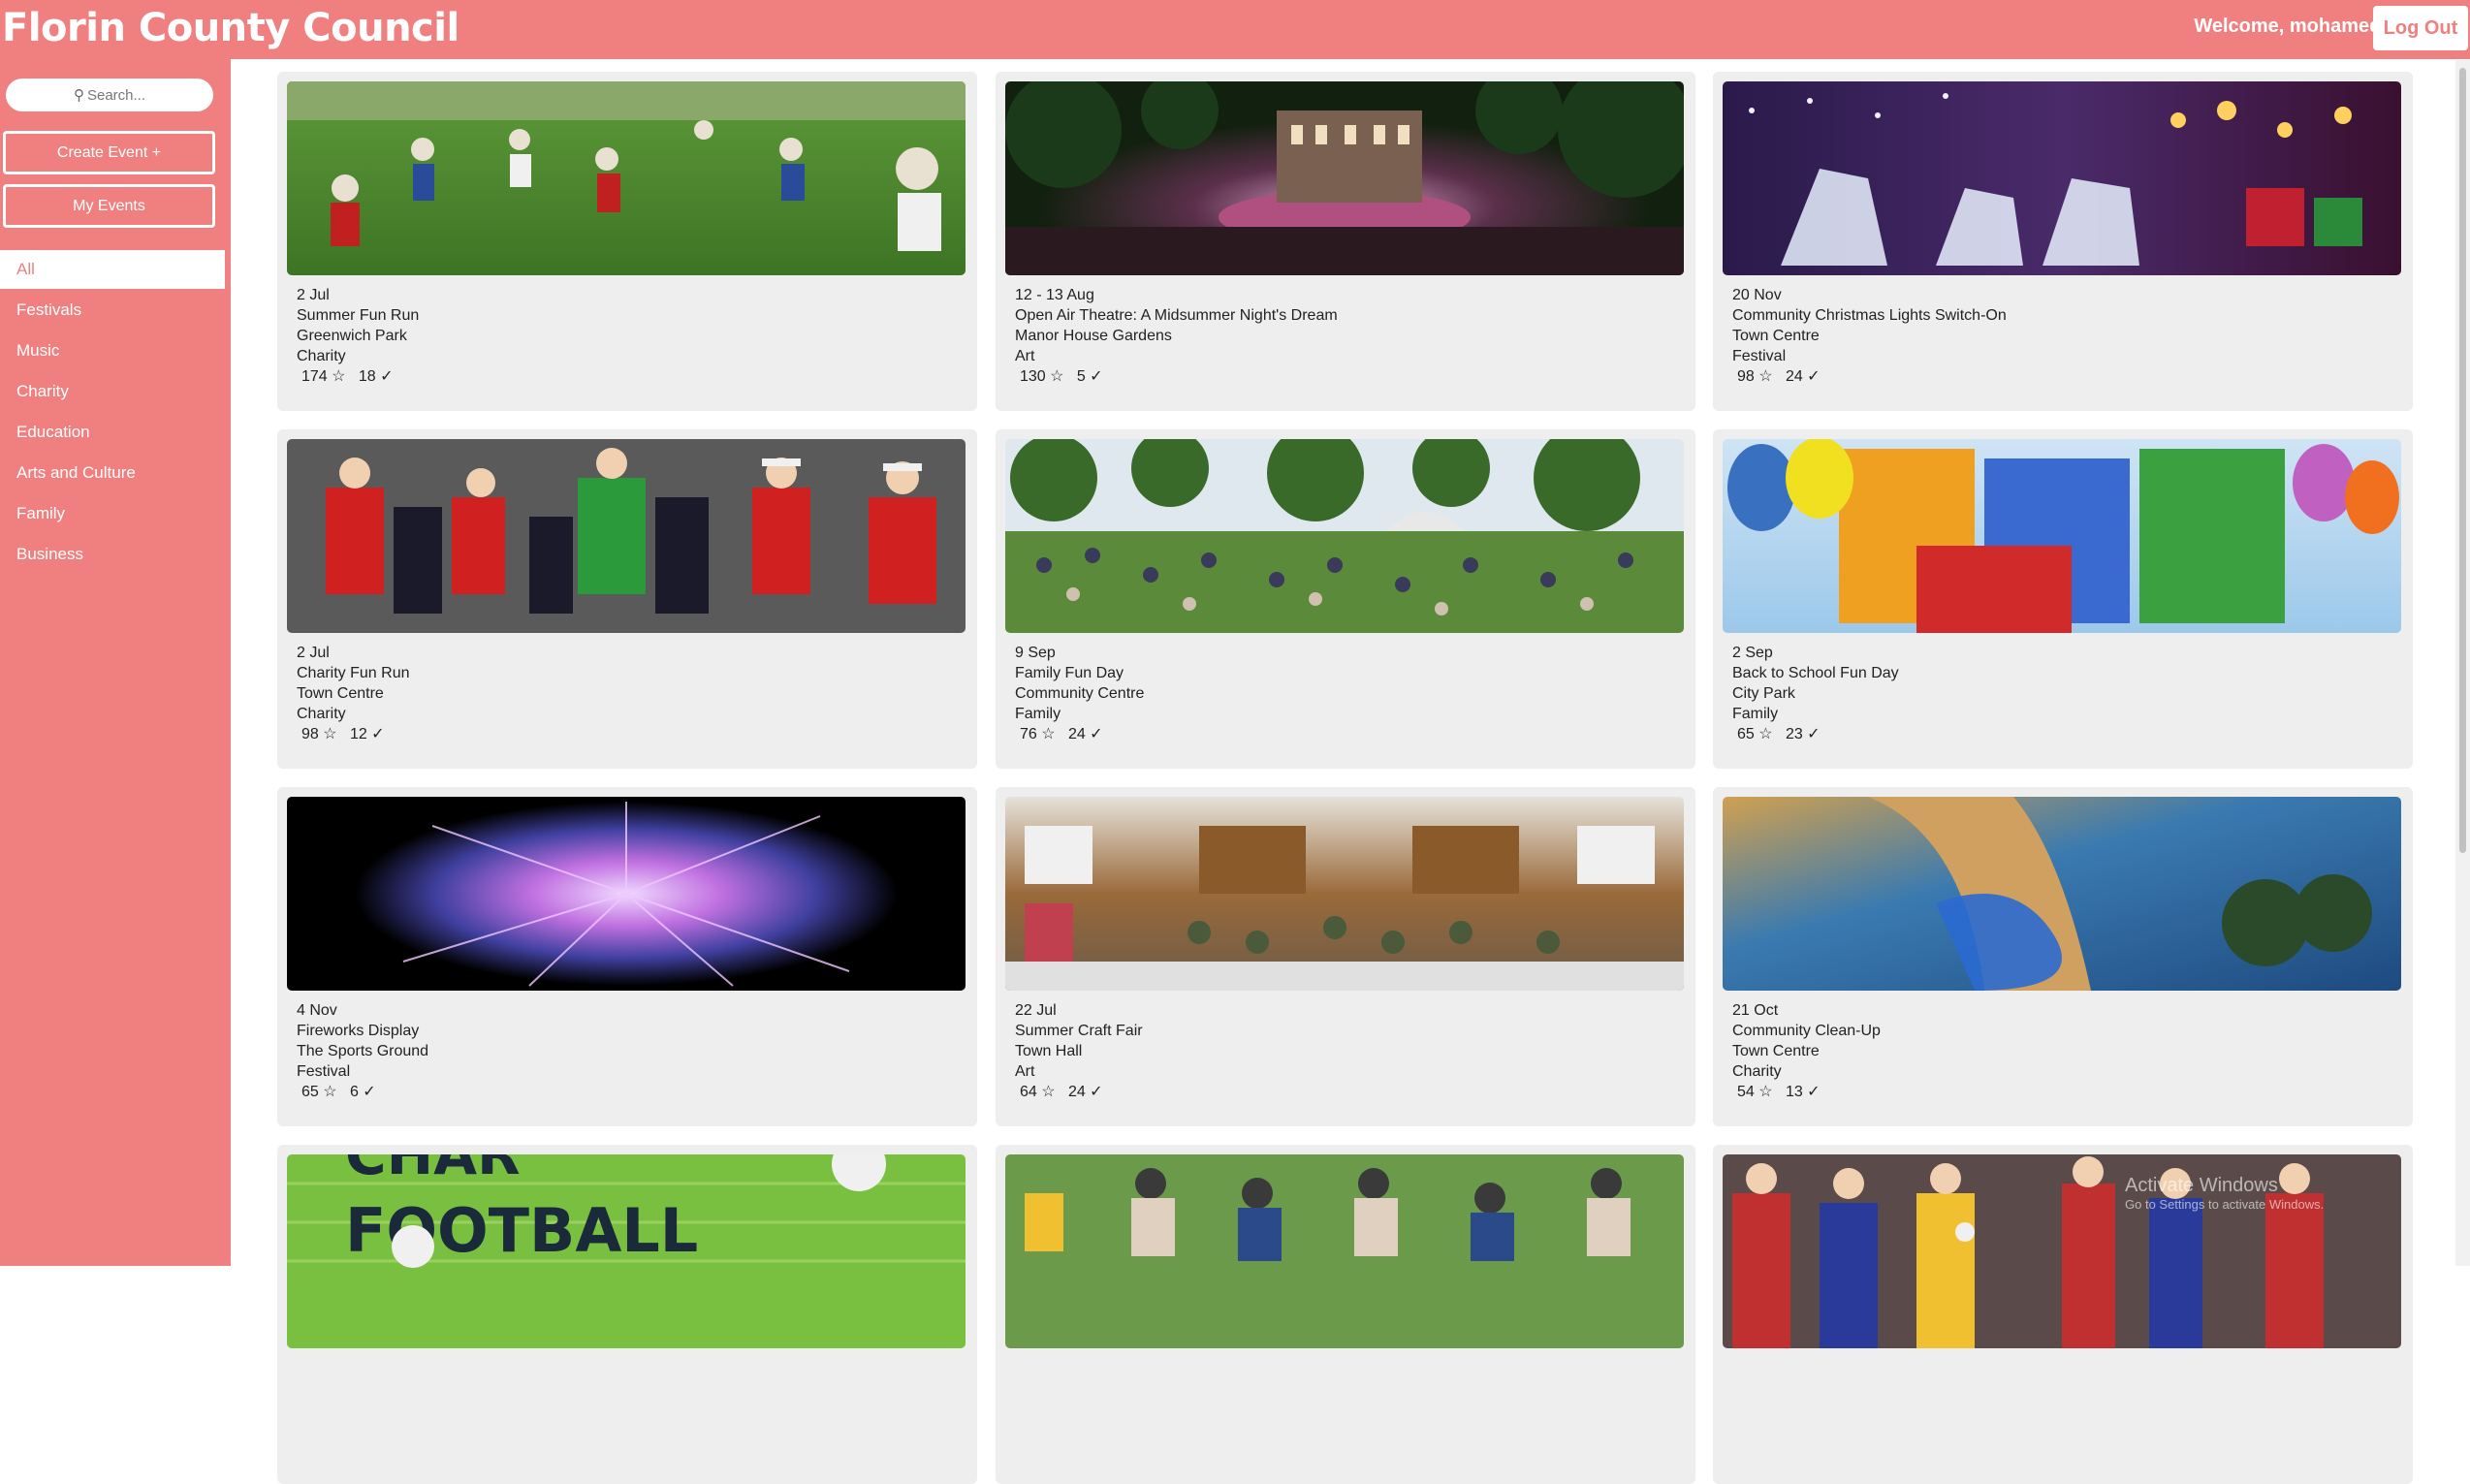 This screenshot has width=2470, height=1484. What do you see at coordinates (1055, 295) in the screenshot?
I see `event-date: 12 - 13 Aug` at bounding box center [1055, 295].